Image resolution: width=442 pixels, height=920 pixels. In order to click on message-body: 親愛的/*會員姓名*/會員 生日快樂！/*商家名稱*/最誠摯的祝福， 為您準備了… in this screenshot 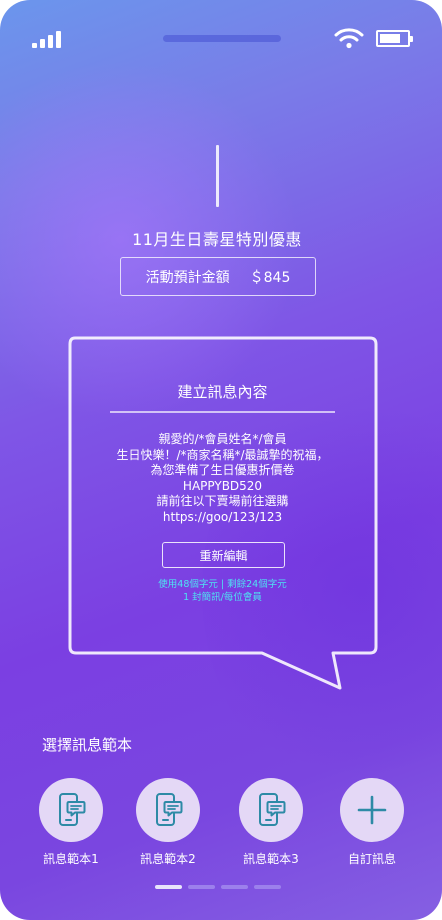, I will do `click(222, 478)`.